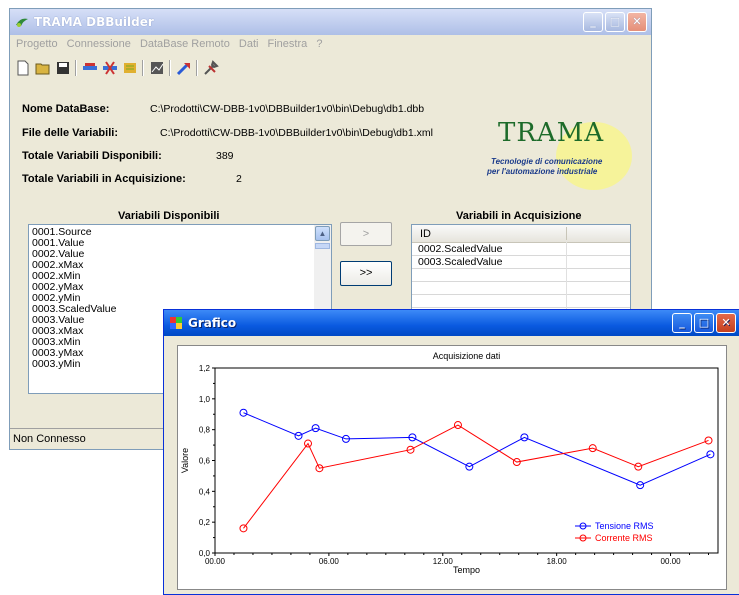  What do you see at coordinates (66, 109) in the screenshot?
I see `db-name-label: Nome DataBase:` at bounding box center [66, 109].